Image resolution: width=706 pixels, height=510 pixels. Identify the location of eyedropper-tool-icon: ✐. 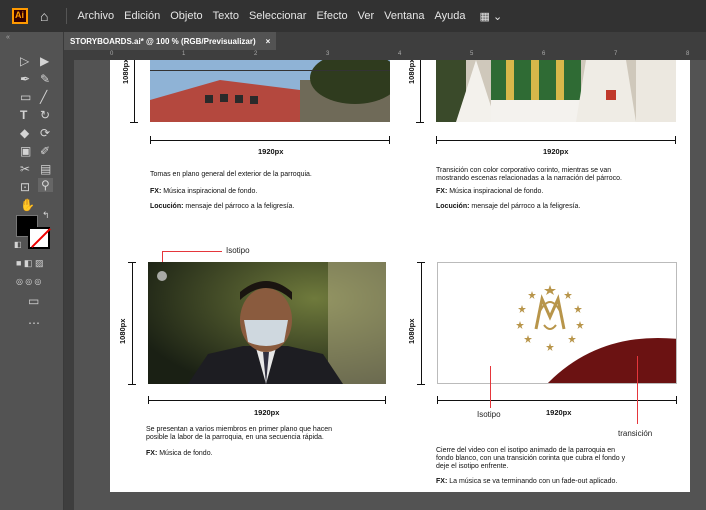
(45, 151).